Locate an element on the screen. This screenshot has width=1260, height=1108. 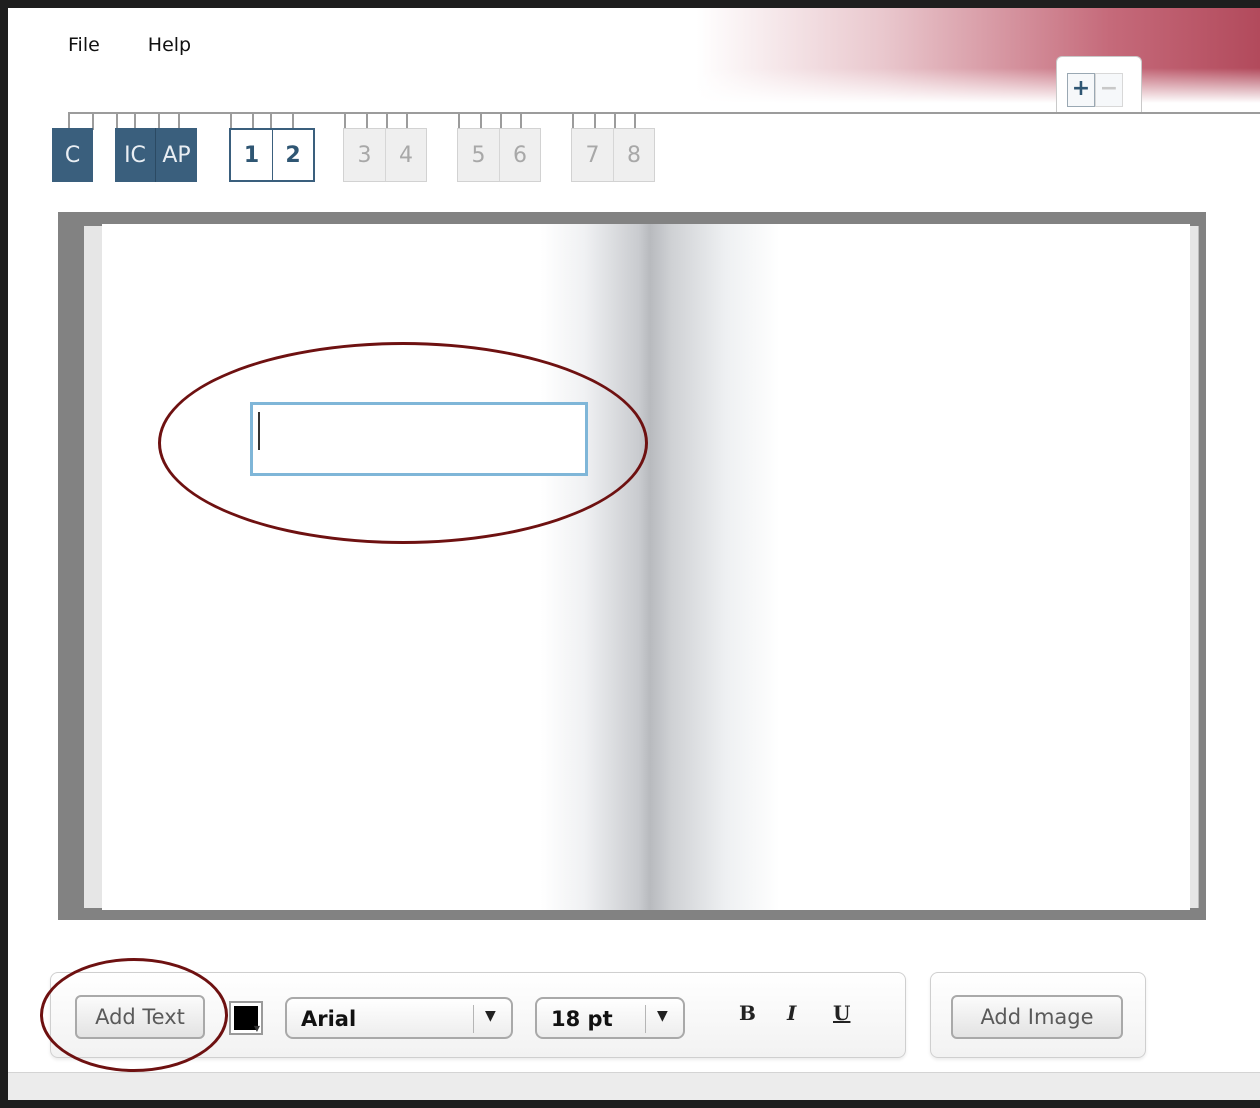
tabs-connector-line is located at coordinates (664, 113).